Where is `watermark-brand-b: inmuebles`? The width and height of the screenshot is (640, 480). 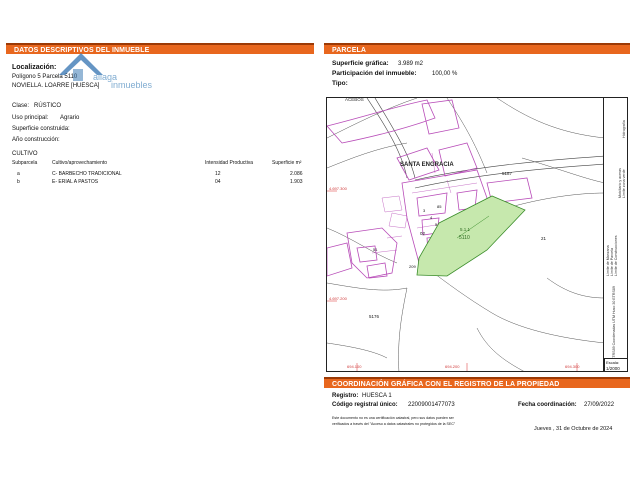 watermark-brand-b: inmuebles is located at coordinates (132, 85).